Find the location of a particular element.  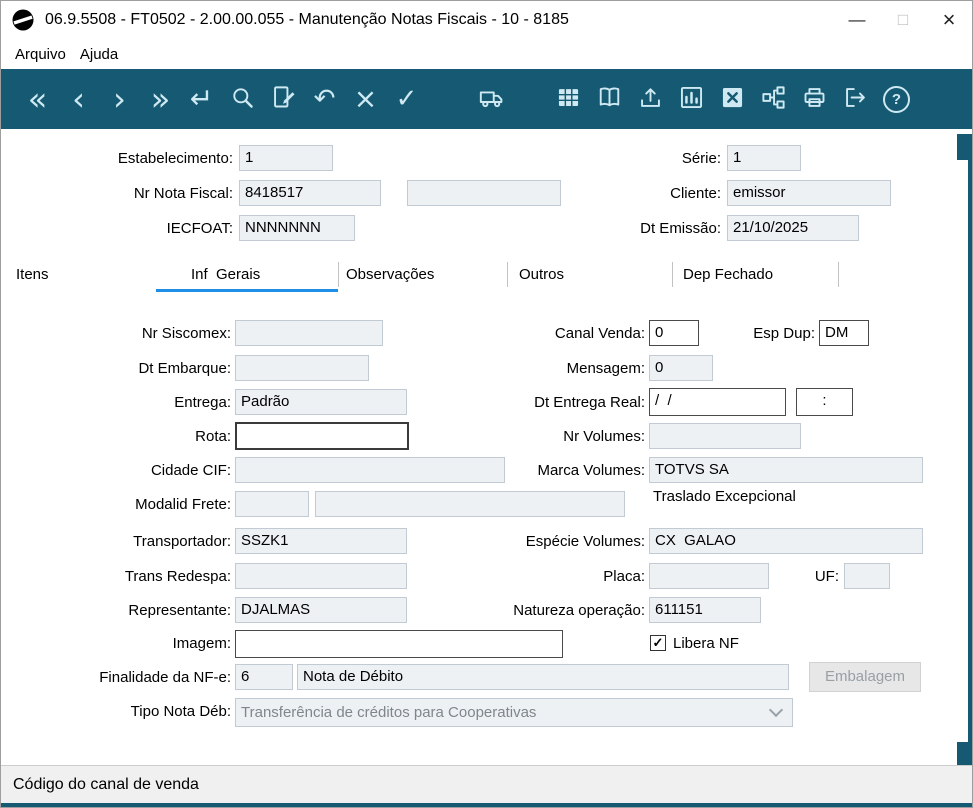

excel-button is located at coordinates (732, 99).